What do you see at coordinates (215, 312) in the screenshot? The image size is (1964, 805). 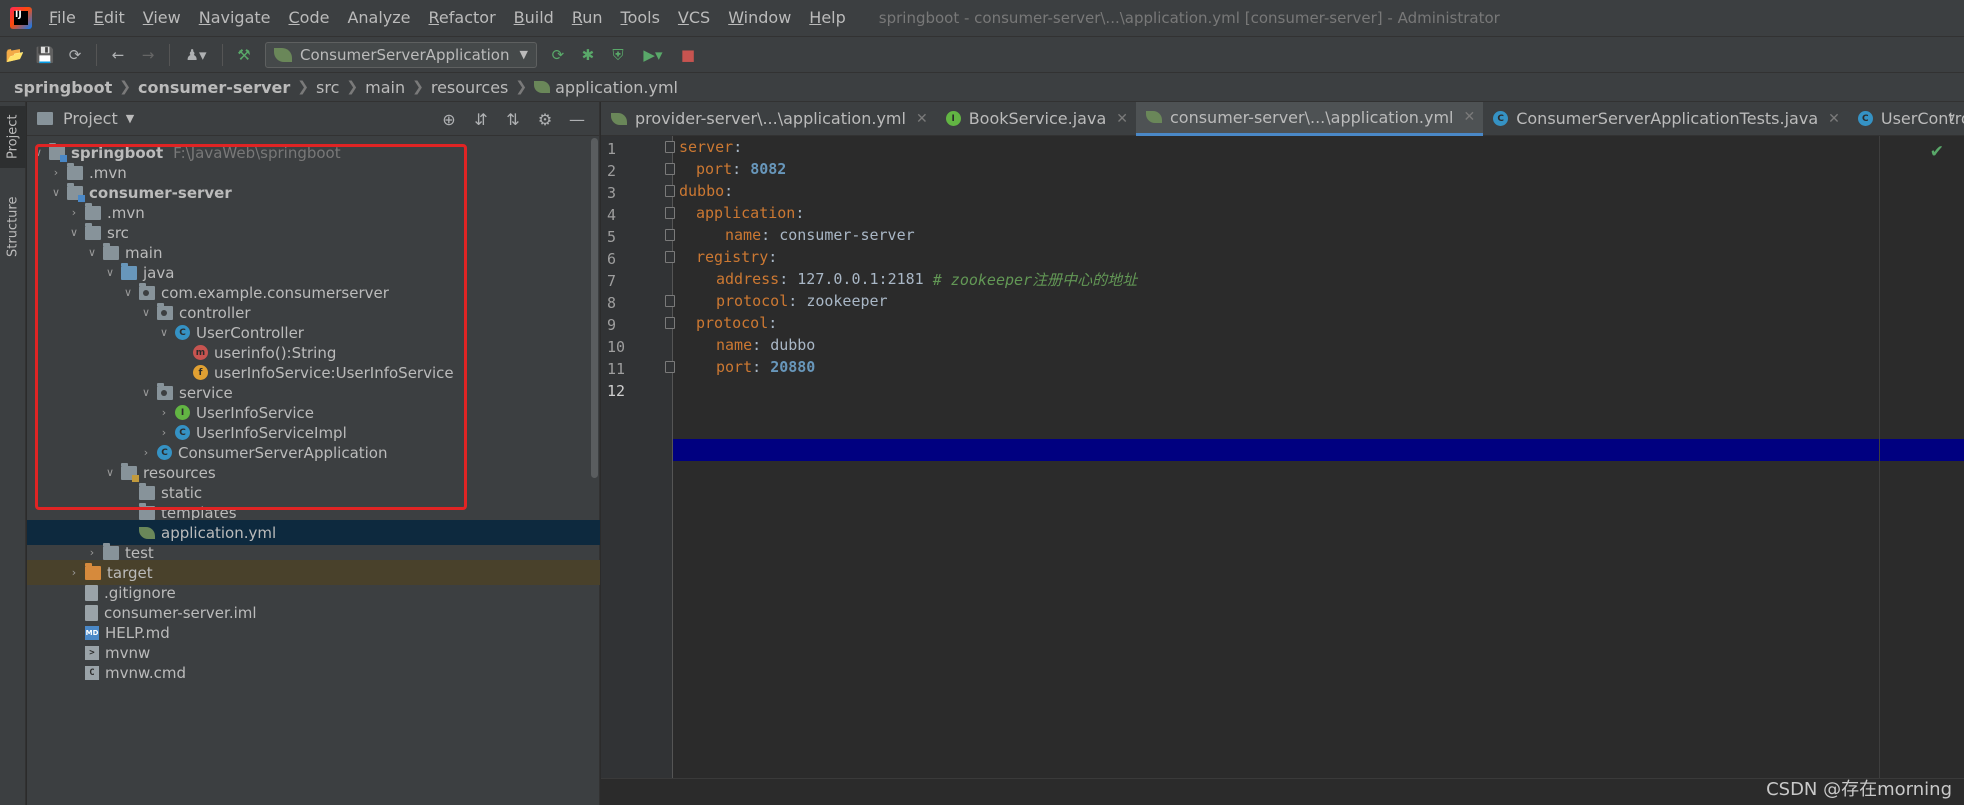 I see `tree-item-label: controller` at bounding box center [215, 312].